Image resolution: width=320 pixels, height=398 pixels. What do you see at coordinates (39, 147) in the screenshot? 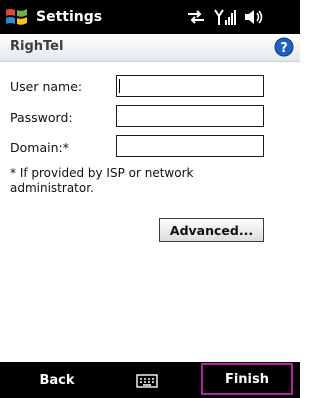
I see `domain-label: Domain:*` at bounding box center [39, 147].